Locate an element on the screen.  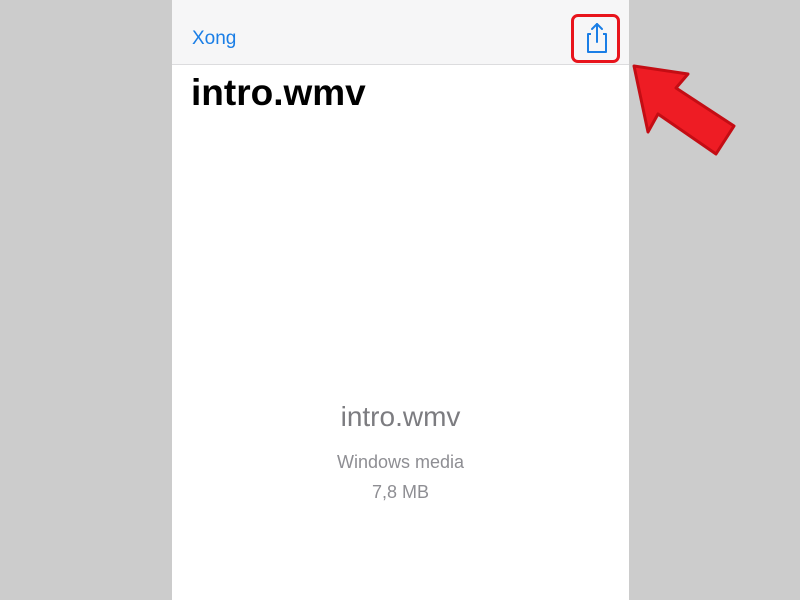
file-info: intro.wmv Windows media 7,8 MB is located at coordinates (400, 451).